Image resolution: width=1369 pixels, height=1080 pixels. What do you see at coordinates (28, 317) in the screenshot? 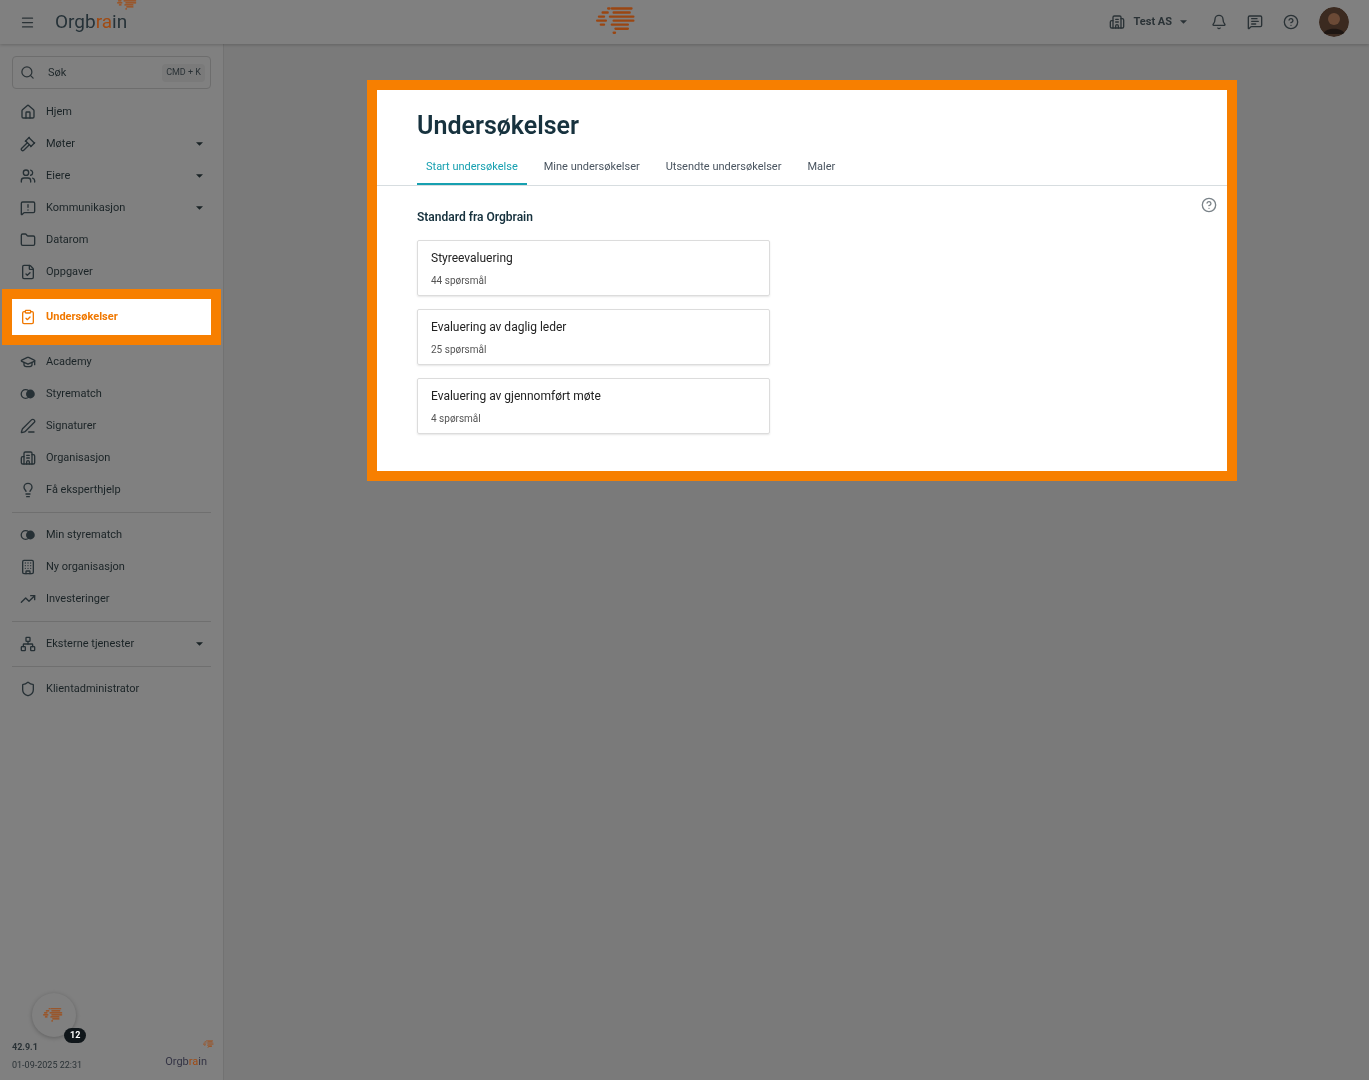
I see `clipboard-check-icon` at bounding box center [28, 317].